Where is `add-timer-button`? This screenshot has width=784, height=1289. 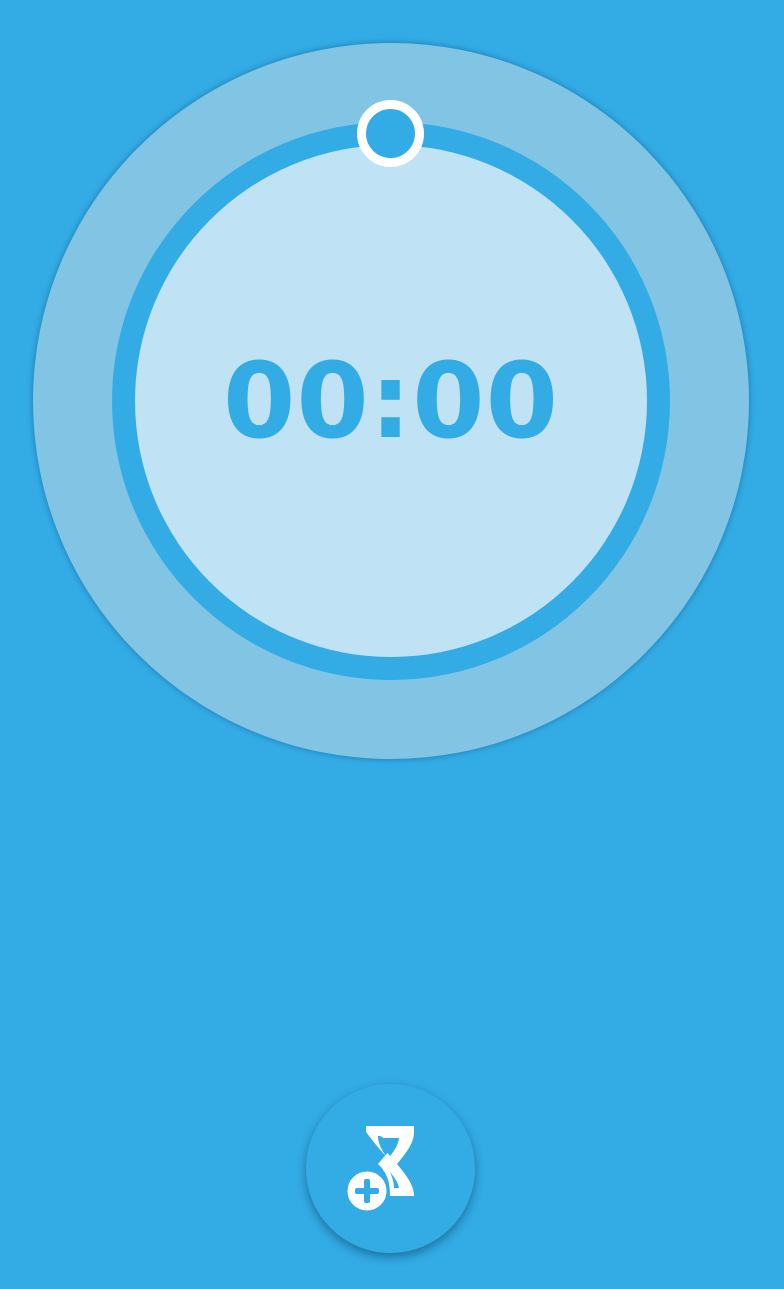
add-timer-button is located at coordinates (390, 1168).